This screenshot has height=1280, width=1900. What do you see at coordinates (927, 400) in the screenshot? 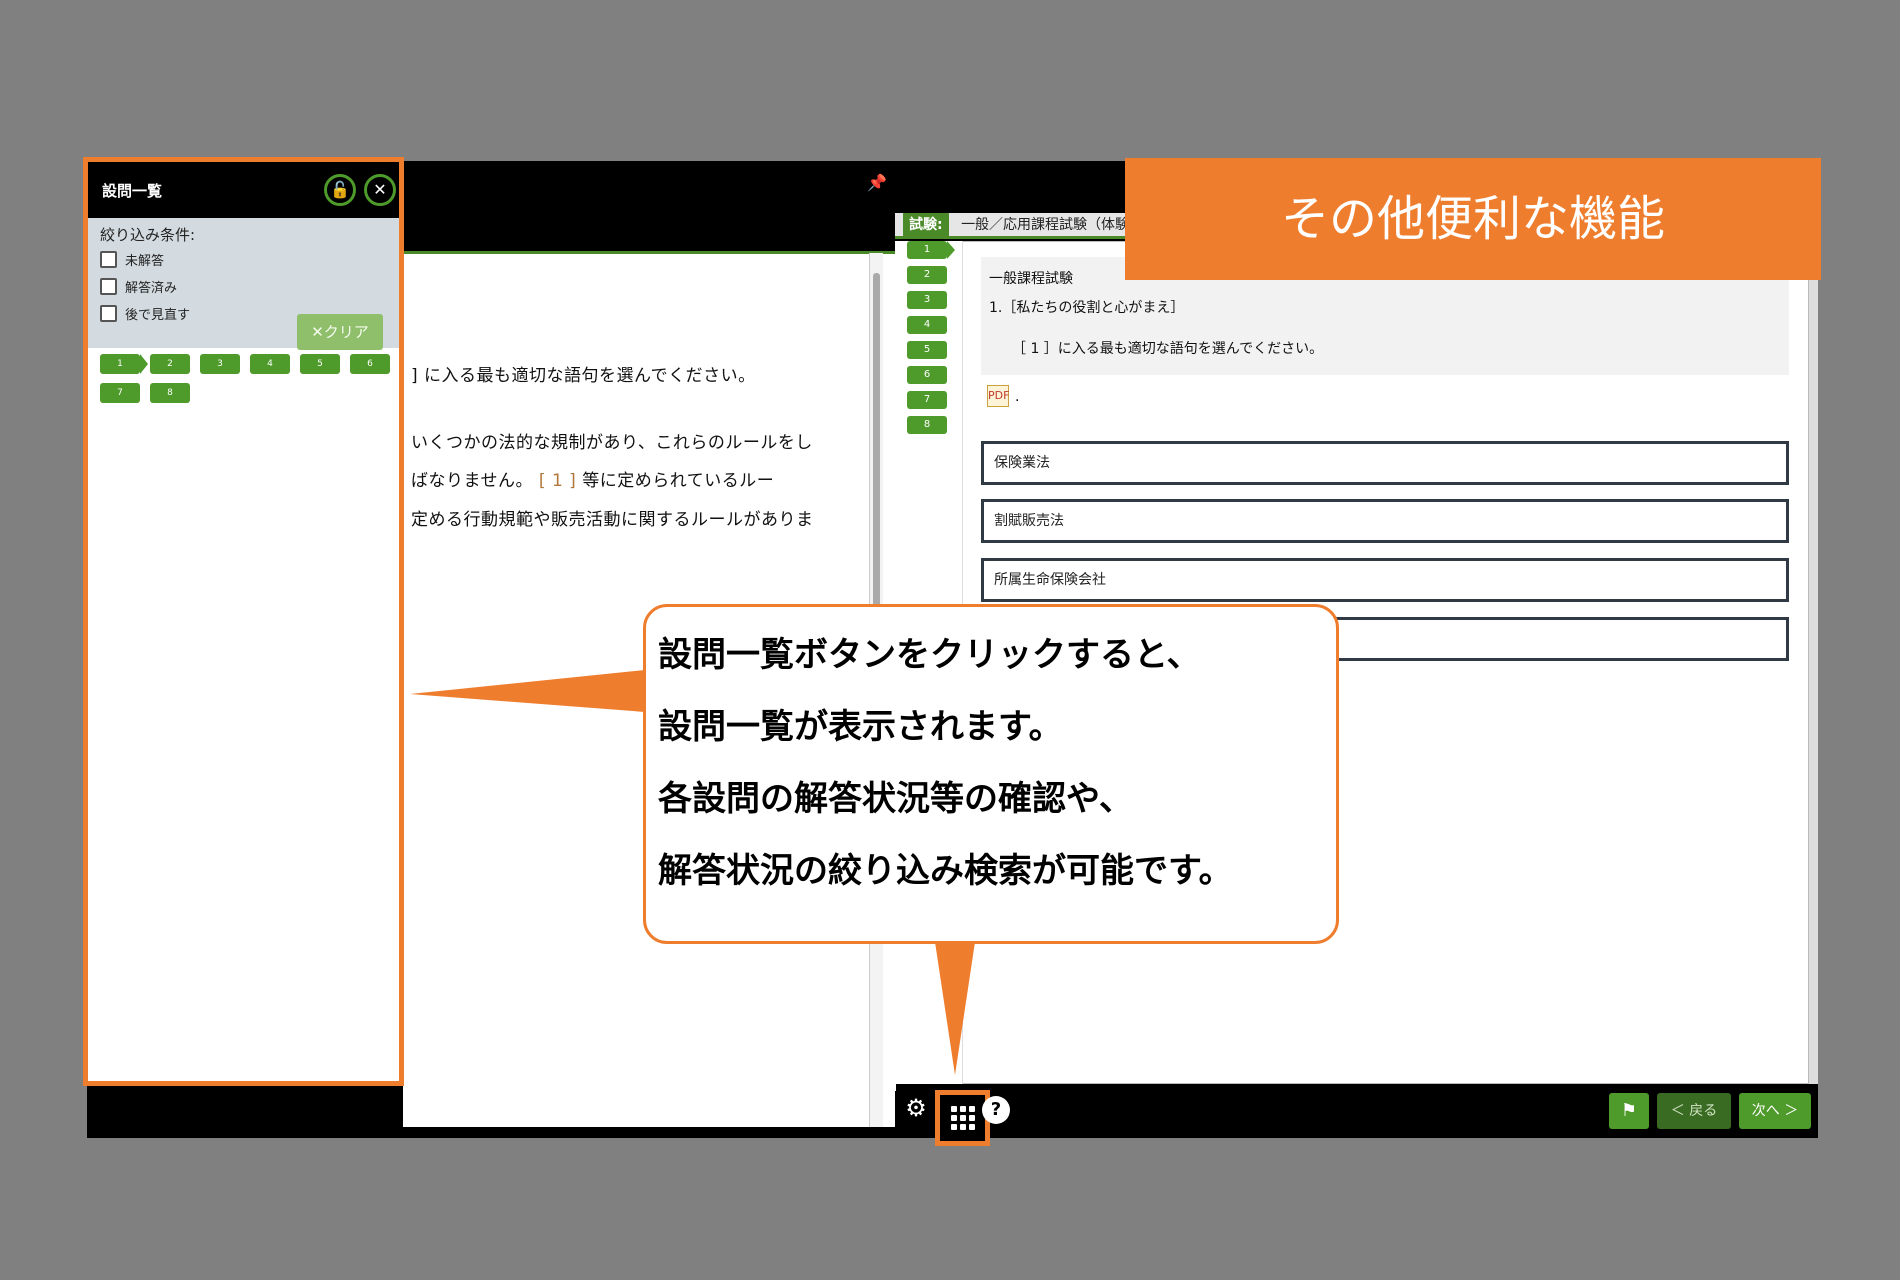
I see `qnav-button-7: 7` at bounding box center [927, 400].